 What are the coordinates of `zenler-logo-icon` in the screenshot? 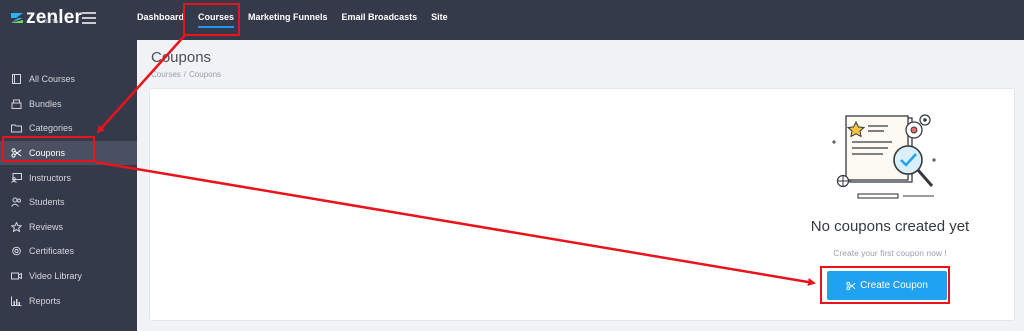 It's located at (17, 18).